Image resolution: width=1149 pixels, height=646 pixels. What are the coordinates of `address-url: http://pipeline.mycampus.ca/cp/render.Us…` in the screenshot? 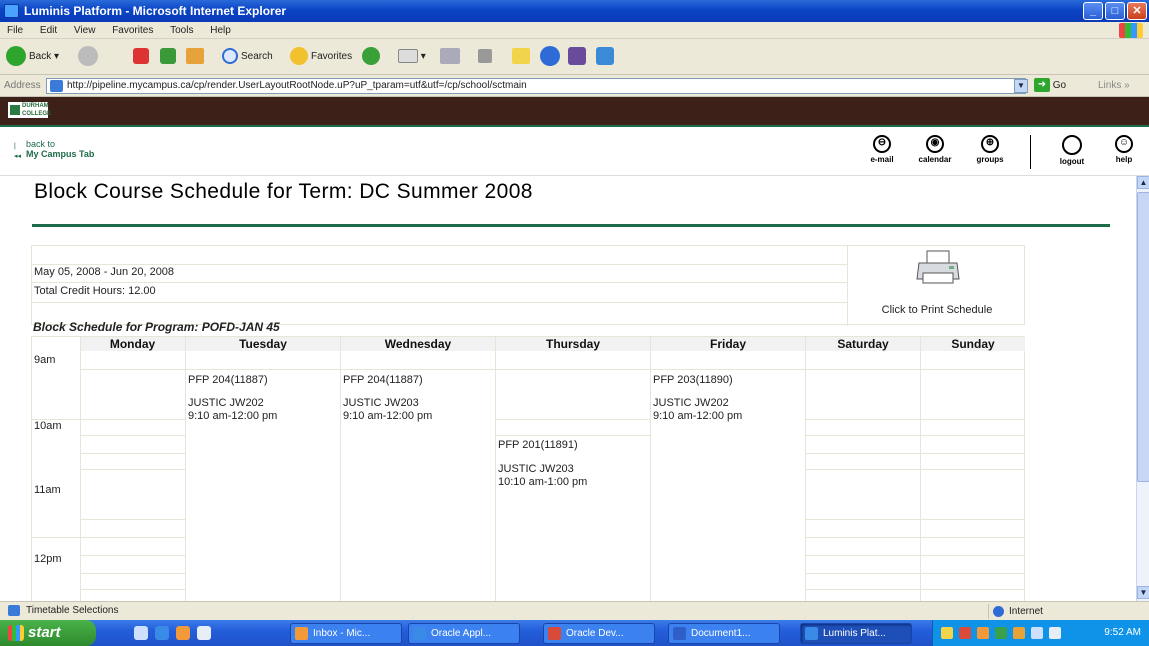 It's located at (297, 85).